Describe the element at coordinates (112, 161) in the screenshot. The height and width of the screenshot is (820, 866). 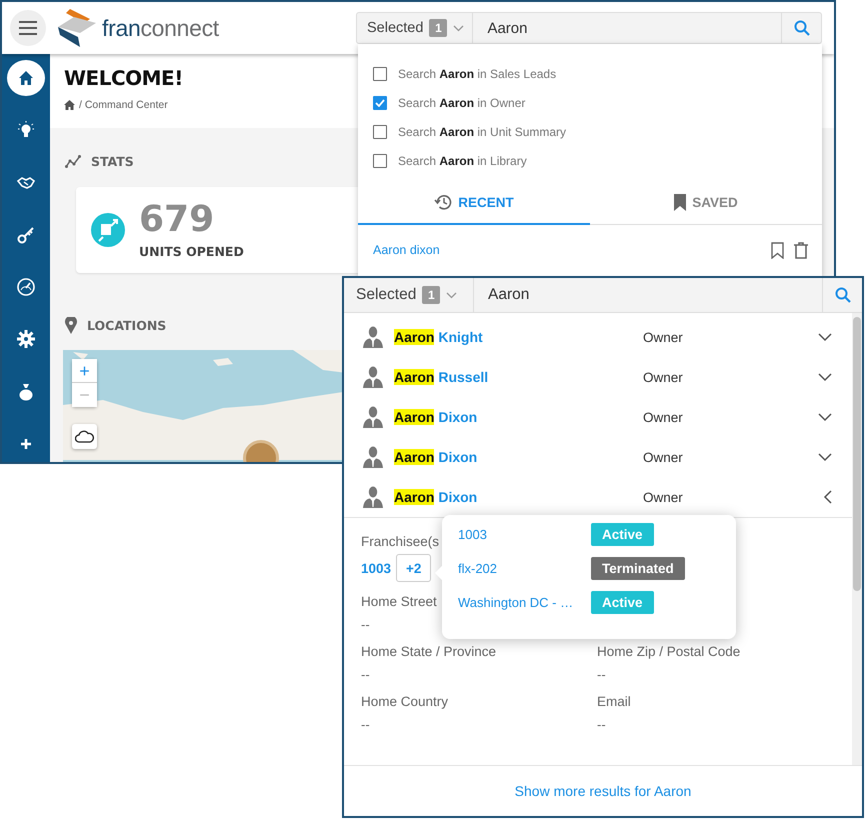
I see `section-heading: STATS` at that location.